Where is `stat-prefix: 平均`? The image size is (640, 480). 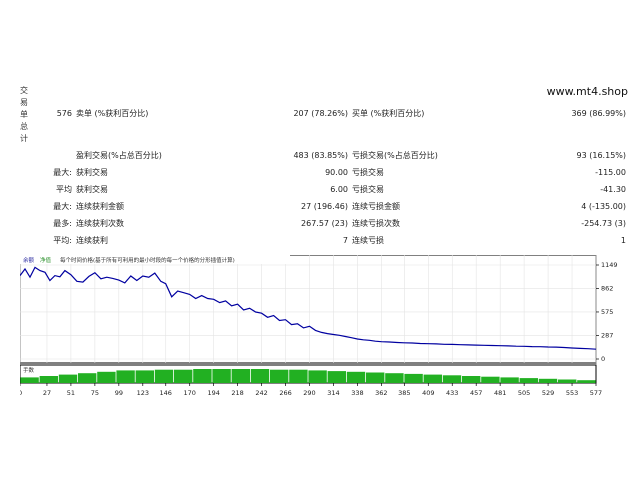
stat-prefix: 平均 is located at coordinates (64, 189).